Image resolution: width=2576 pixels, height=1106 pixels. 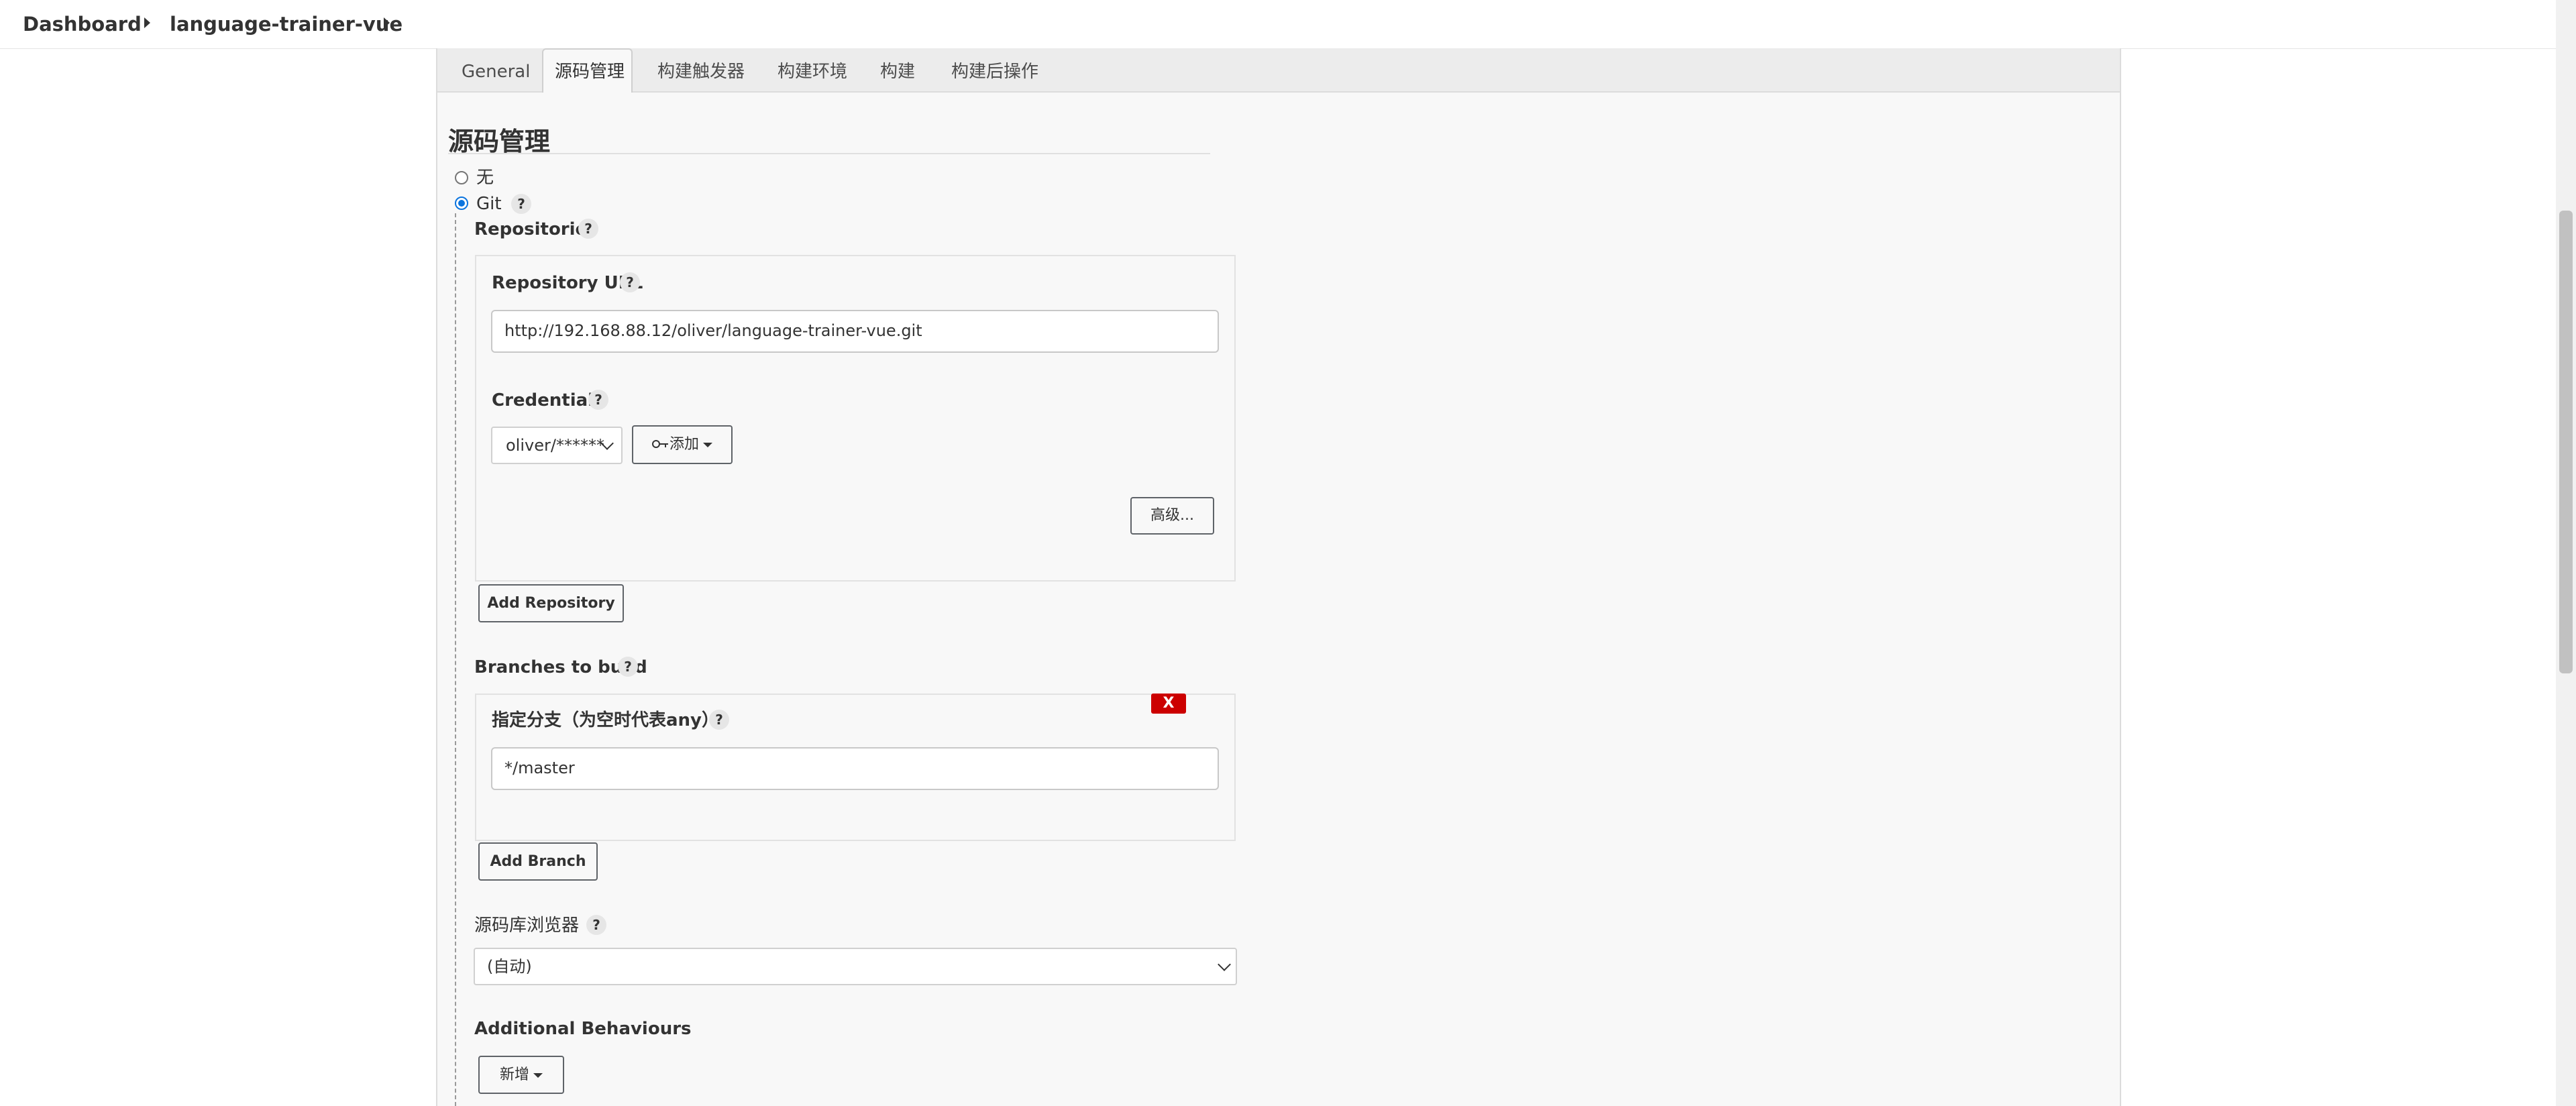 What do you see at coordinates (521, 204) in the screenshot?
I see `git-help-icon: ?` at bounding box center [521, 204].